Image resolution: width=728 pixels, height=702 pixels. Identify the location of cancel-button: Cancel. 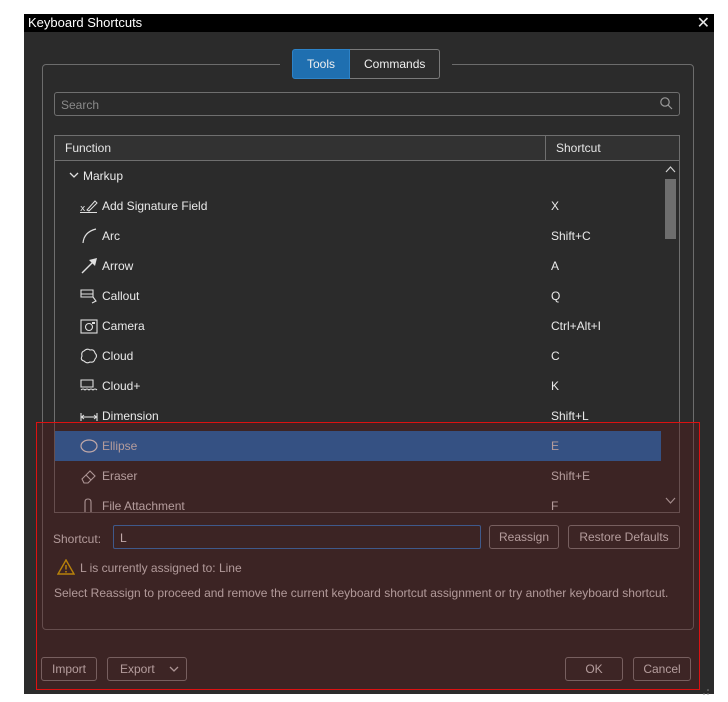
(662, 669).